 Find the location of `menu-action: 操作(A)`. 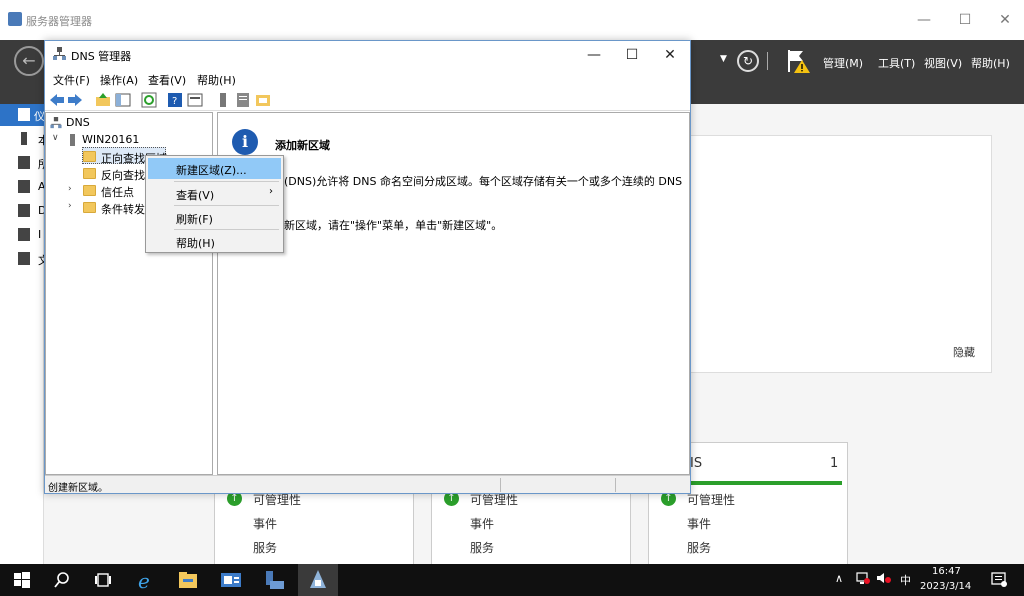

menu-action: 操作(A) is located at coordinates (119, 80).